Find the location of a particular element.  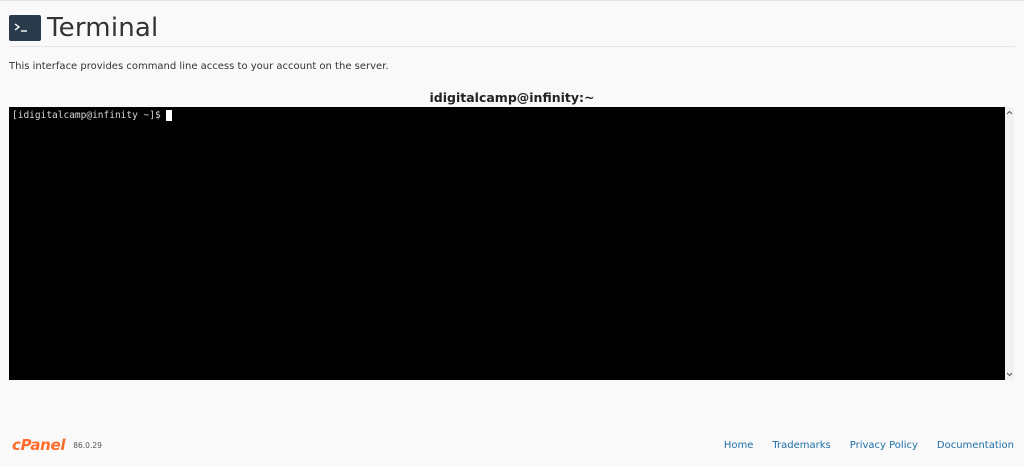

scroll-up-arrow-icon is located at coordinates (1009, 112).